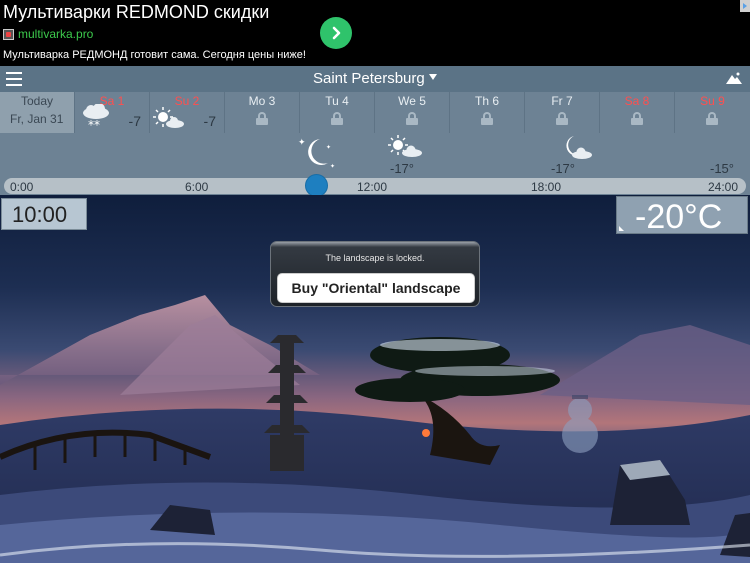  Describe the element at coordinates (40, 214) in the screenshot. I see `time-text: 10:00` at that location.